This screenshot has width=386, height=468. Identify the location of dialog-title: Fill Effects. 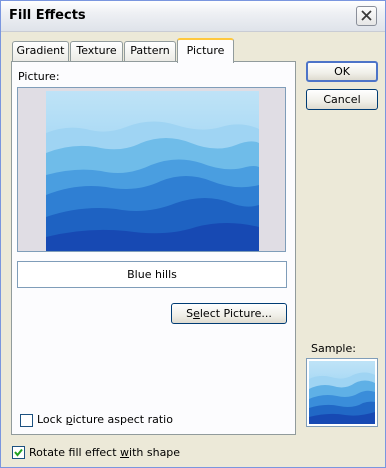
(47, 15).